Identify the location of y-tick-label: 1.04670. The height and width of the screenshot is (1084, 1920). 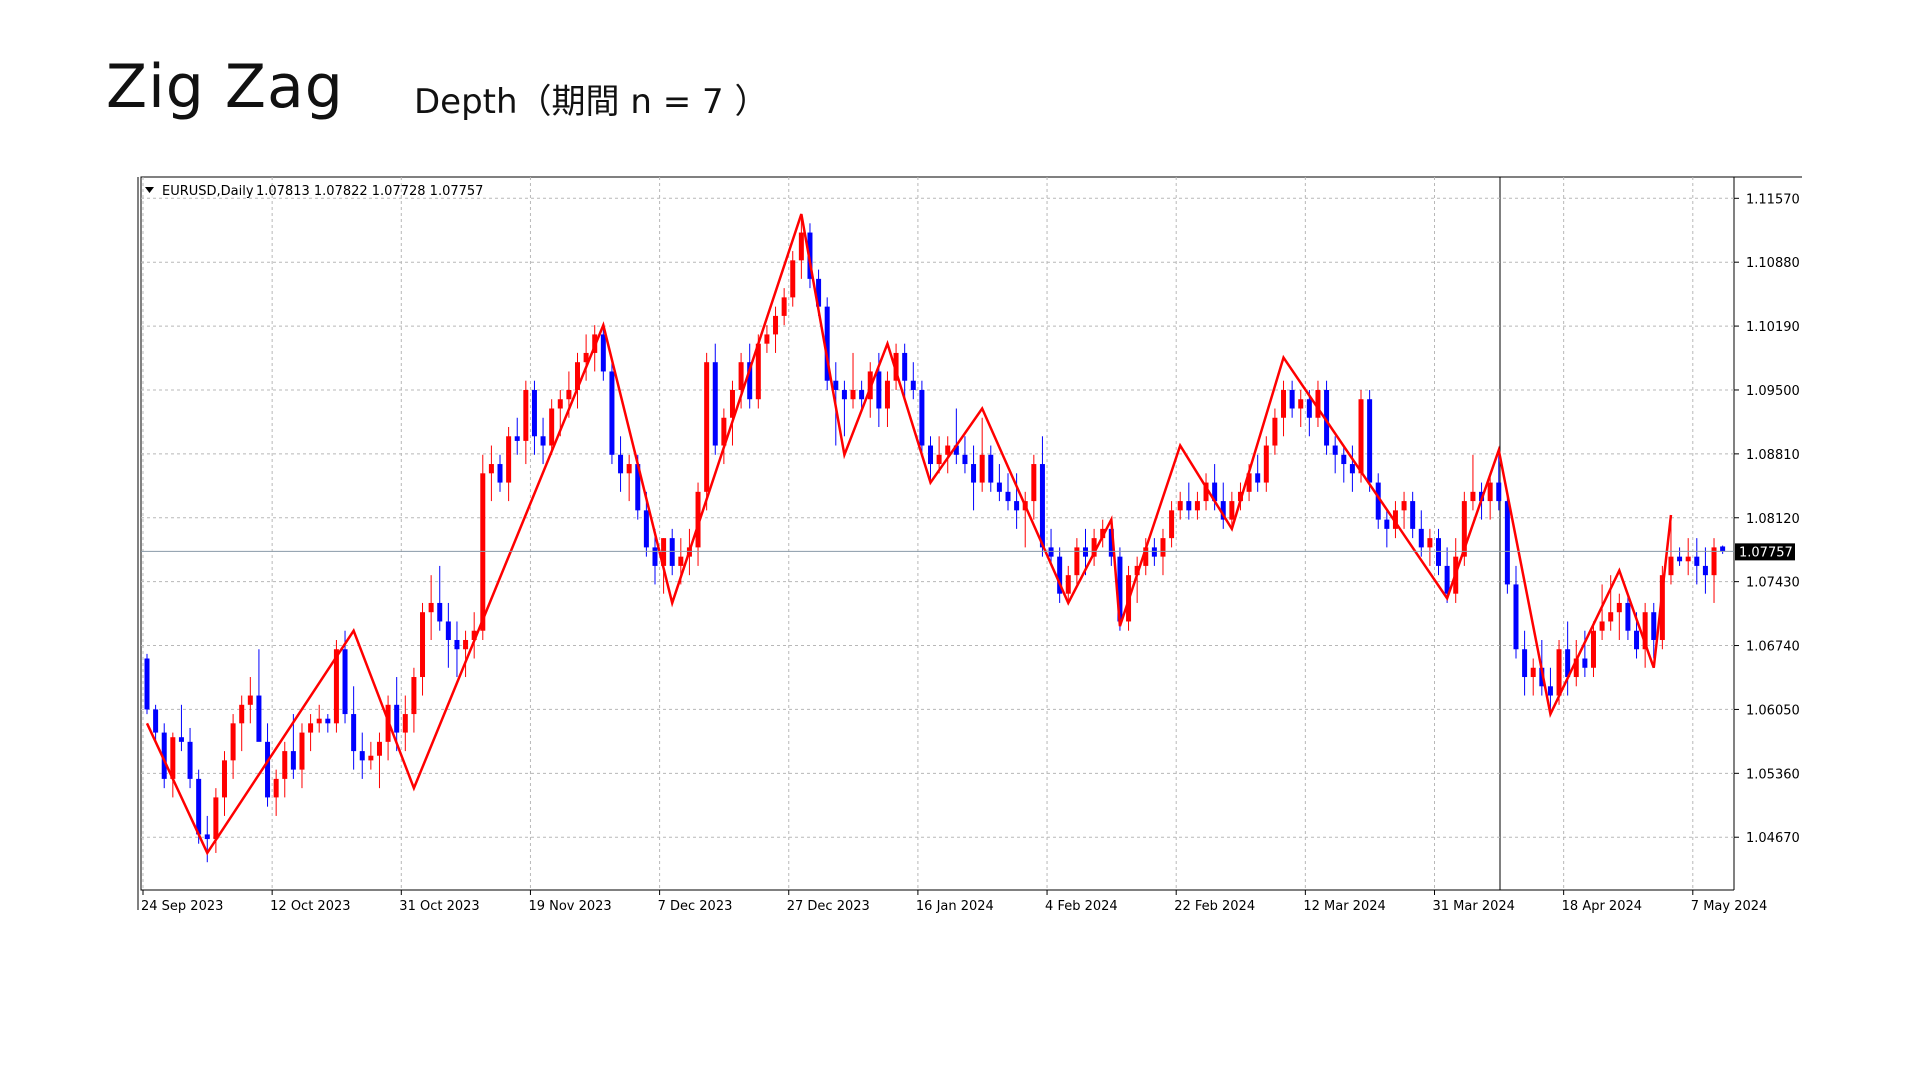
(1773, 838).